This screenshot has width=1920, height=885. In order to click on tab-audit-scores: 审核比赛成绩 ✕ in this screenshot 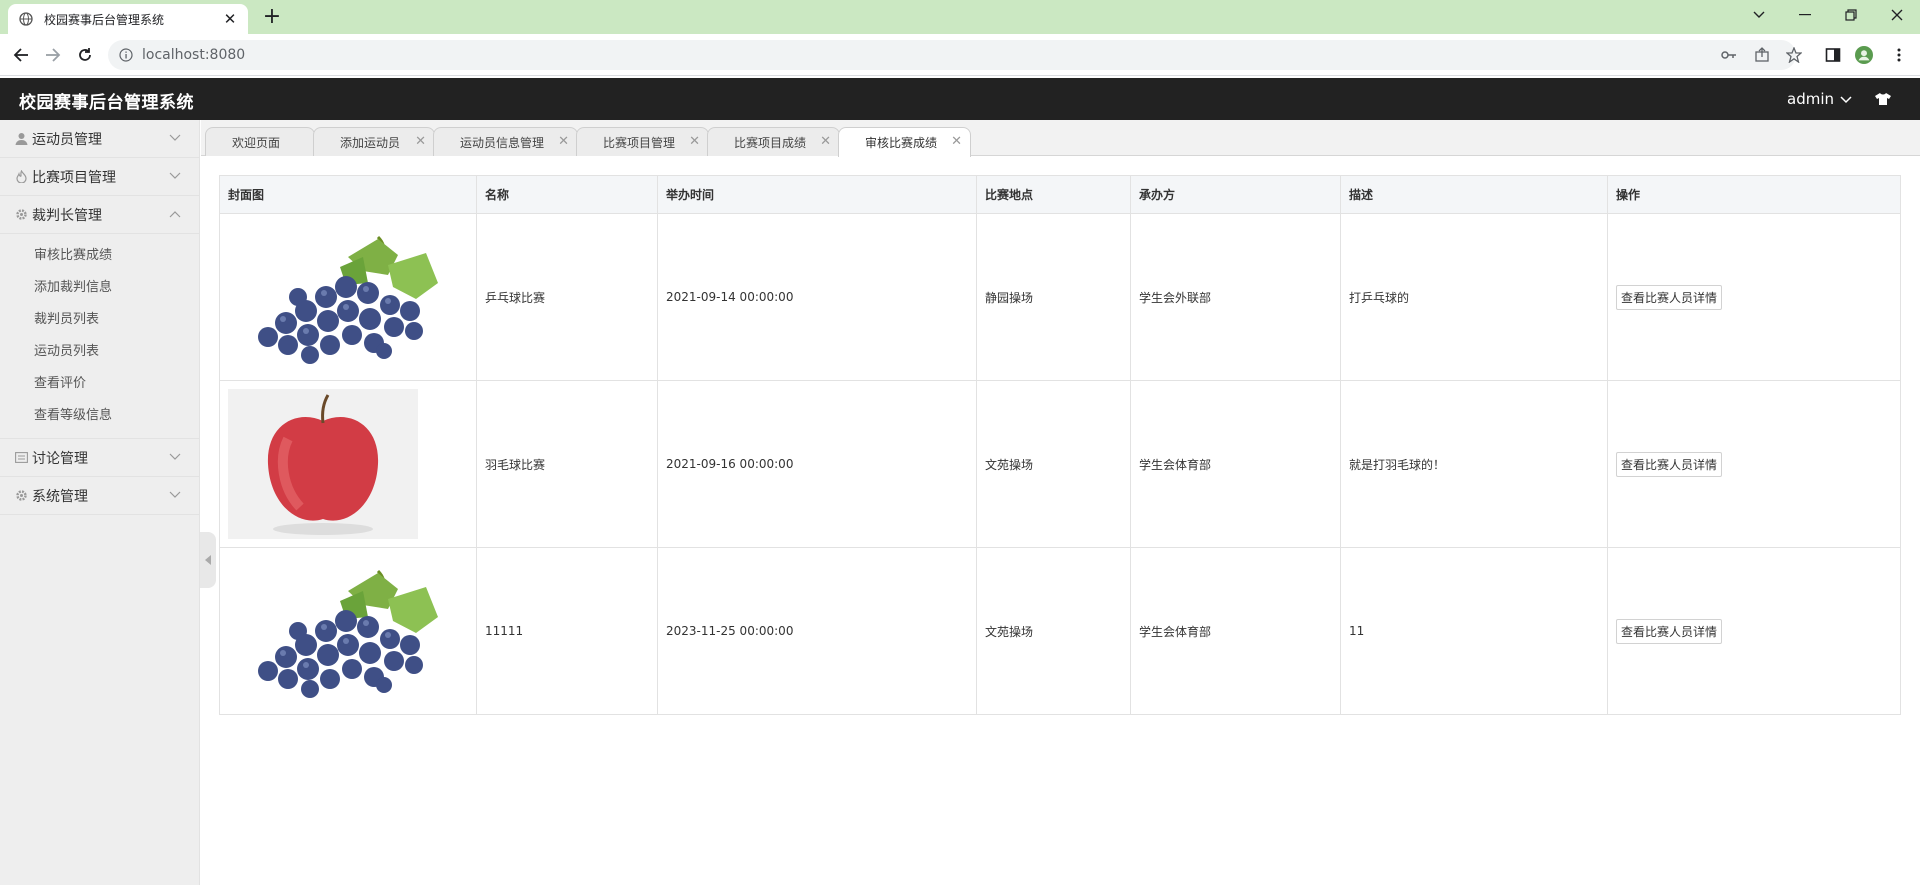, I will do `click(904, 142)`.